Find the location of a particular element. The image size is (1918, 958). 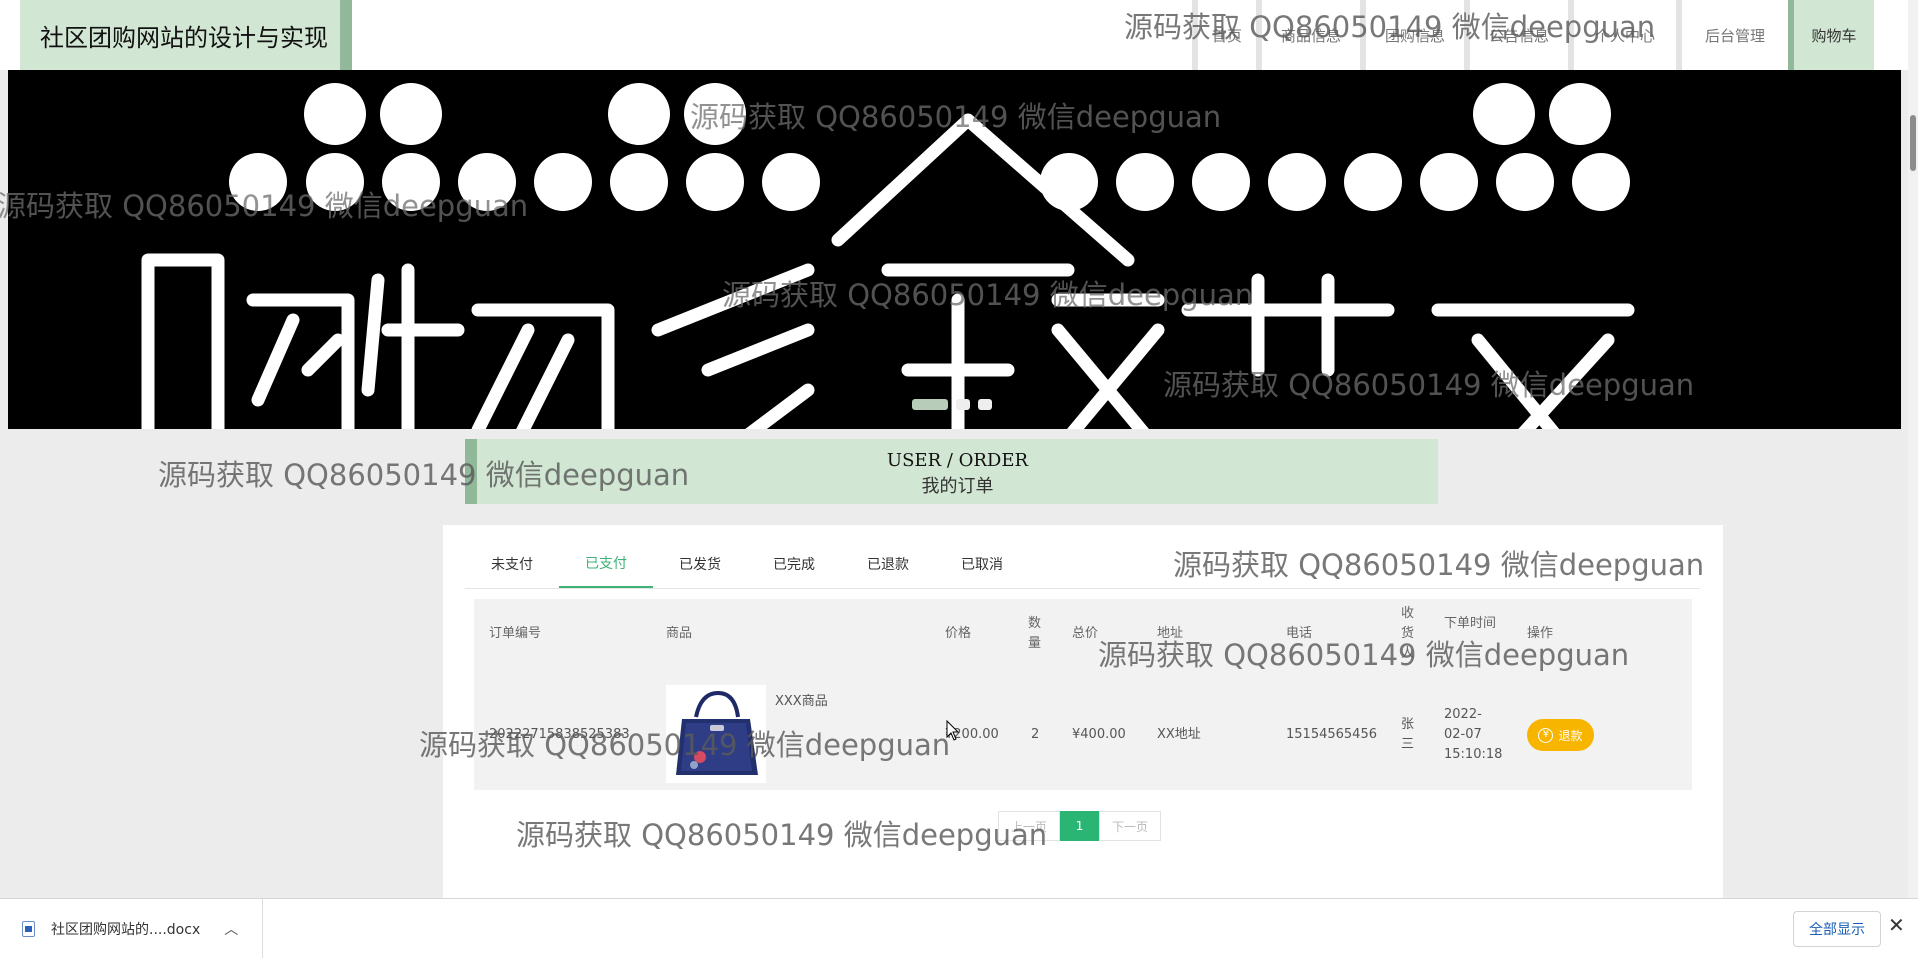

quantity: 2 is located at coordinates (1035, 734).